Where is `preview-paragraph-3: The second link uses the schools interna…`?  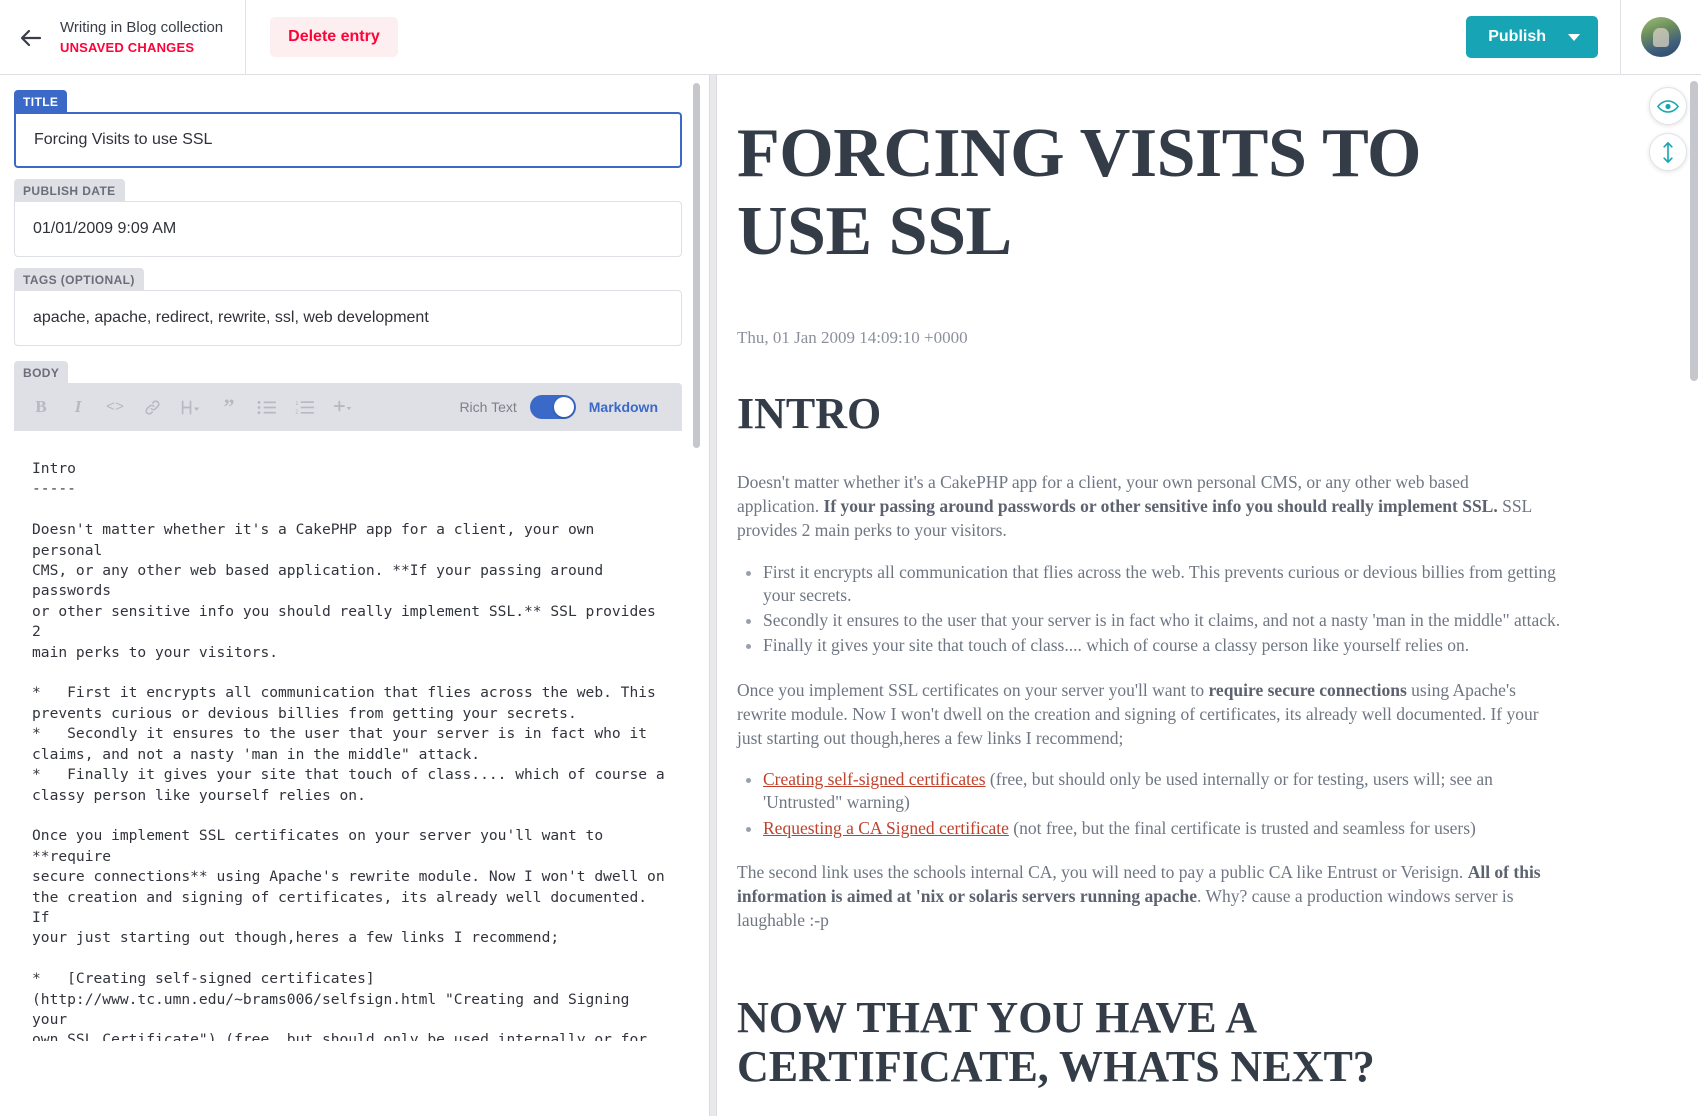 preview-paragraph-3: The second link uses the schools interna… is located at coordinates (1142, 896).